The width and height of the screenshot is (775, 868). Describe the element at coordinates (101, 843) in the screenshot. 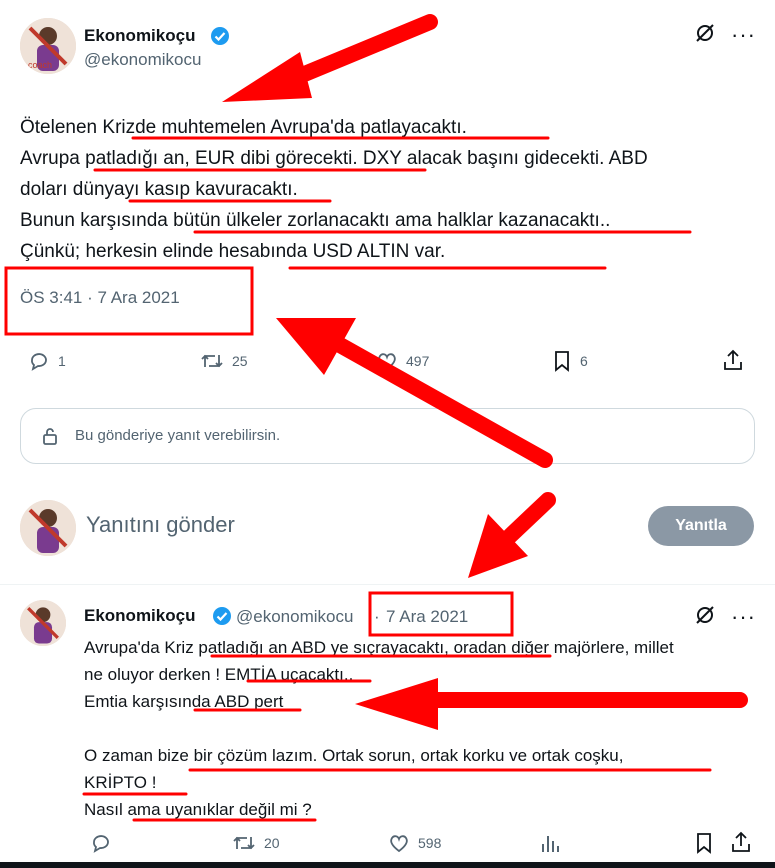

I see `reply-reply-icon` at that location.